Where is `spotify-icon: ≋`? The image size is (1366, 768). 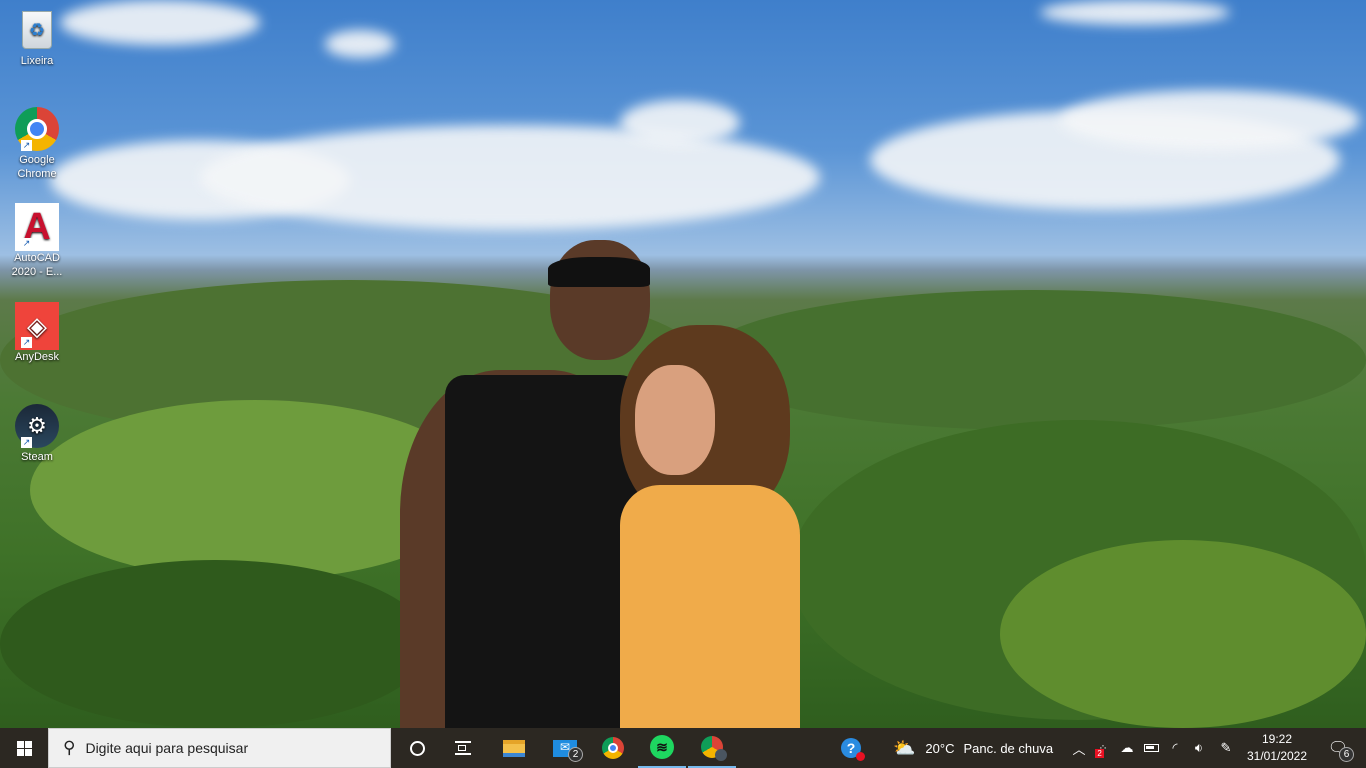 spotify-icon: ≋ is located at coordinates (662, 747).